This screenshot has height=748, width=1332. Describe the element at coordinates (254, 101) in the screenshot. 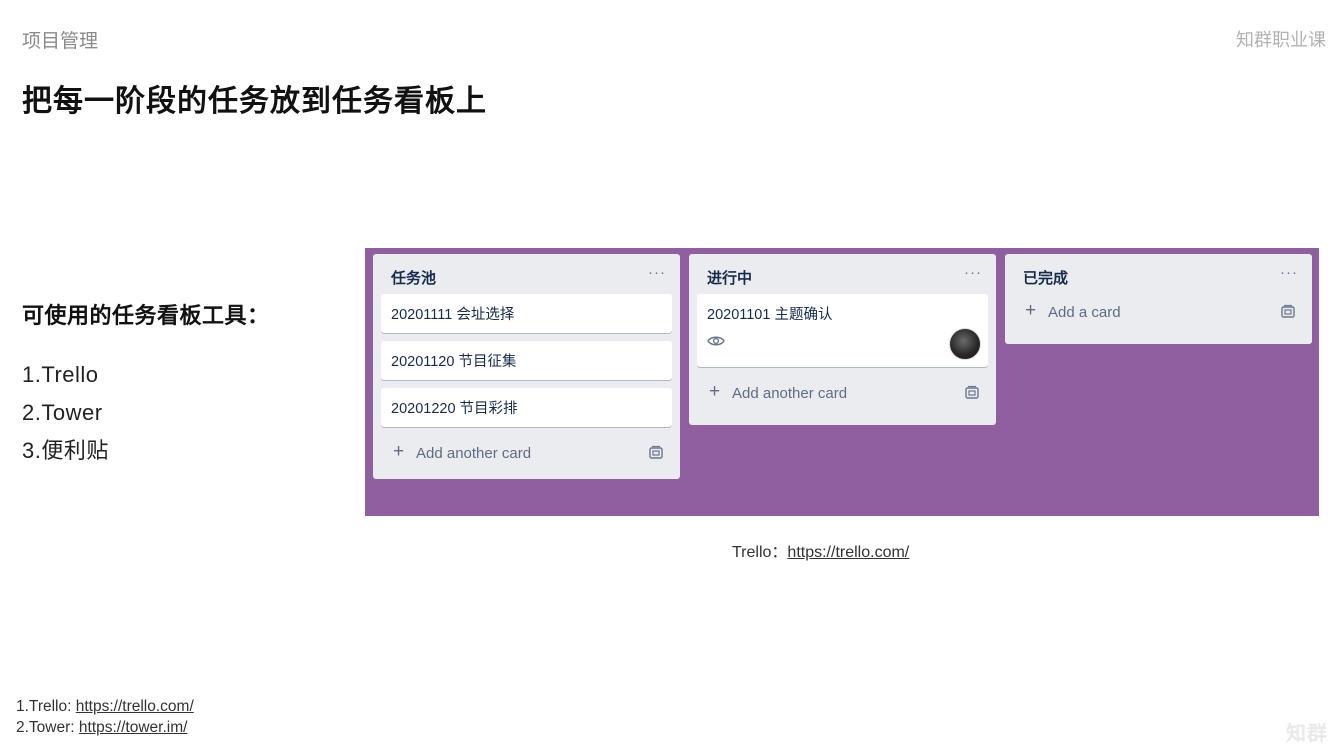

I see `page-title: 把每一阶段的任务放到任务看板上` at that location.